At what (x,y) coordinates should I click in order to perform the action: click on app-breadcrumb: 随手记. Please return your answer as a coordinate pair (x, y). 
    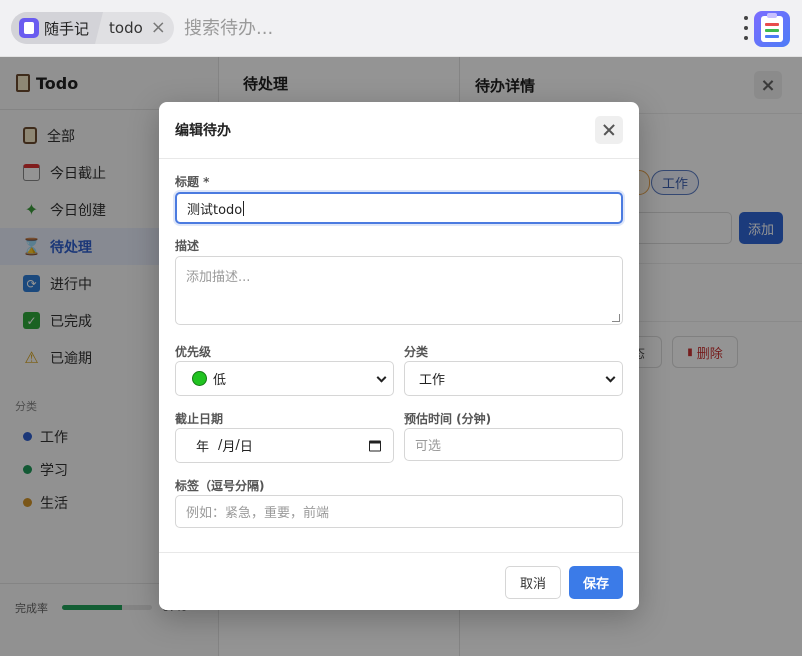
    Looking at the image, I should click on (57, 28).